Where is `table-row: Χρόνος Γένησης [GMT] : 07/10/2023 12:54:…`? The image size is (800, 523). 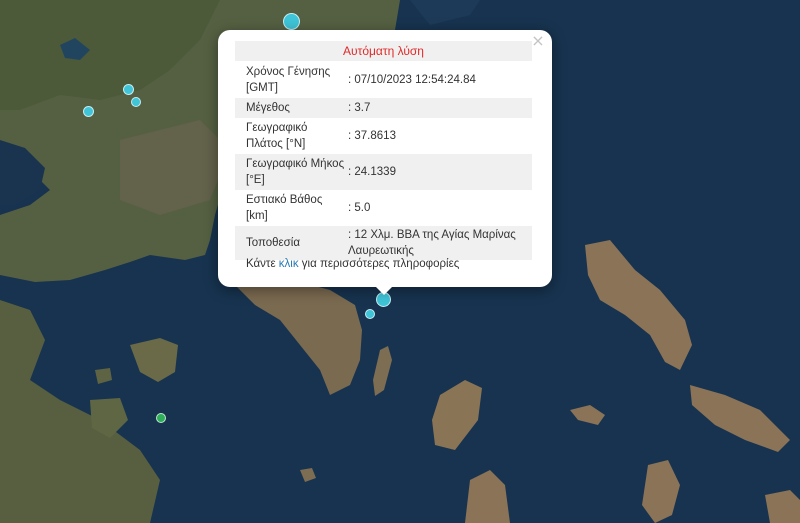 table-row: Χρόνος Γένησης [GMT] : 07/10/2023 12:54:… is located at coordinates (383, 80).